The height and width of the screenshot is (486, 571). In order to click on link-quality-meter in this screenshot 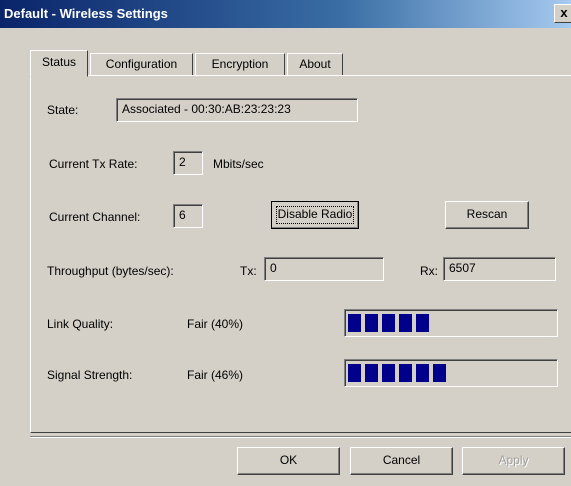, I will do `click(451, 323)`.